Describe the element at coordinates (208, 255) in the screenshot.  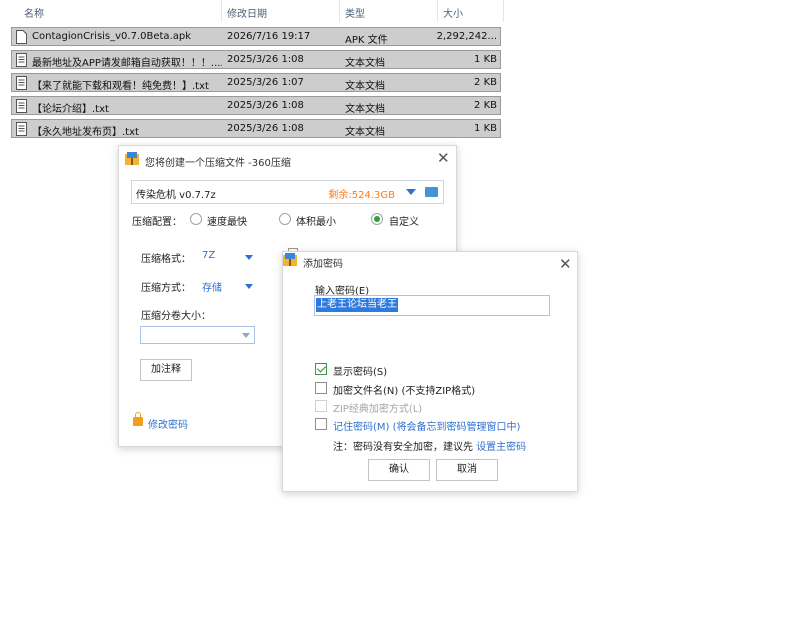
I see `format-select: 7Z` at that location.